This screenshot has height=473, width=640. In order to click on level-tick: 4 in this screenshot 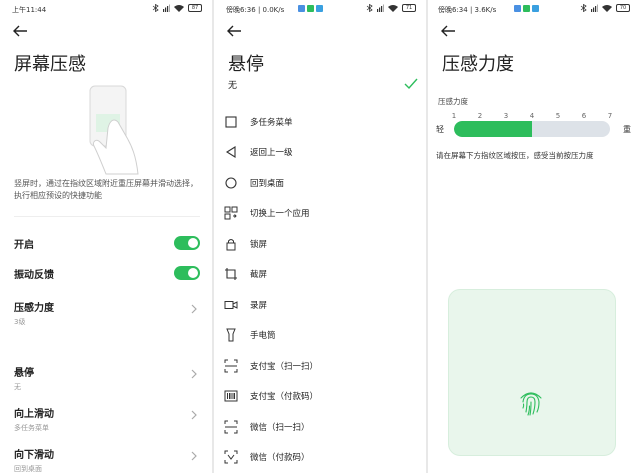, I will do `click(532, 116)`.